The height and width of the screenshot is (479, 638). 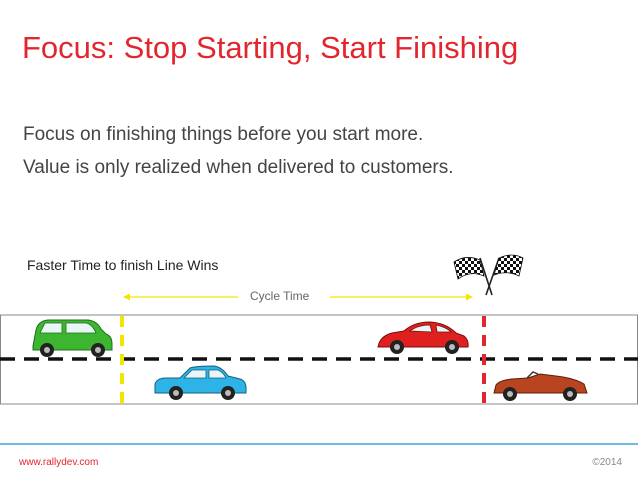 I want to click on green-car-icon, so click(x=72, y=338).